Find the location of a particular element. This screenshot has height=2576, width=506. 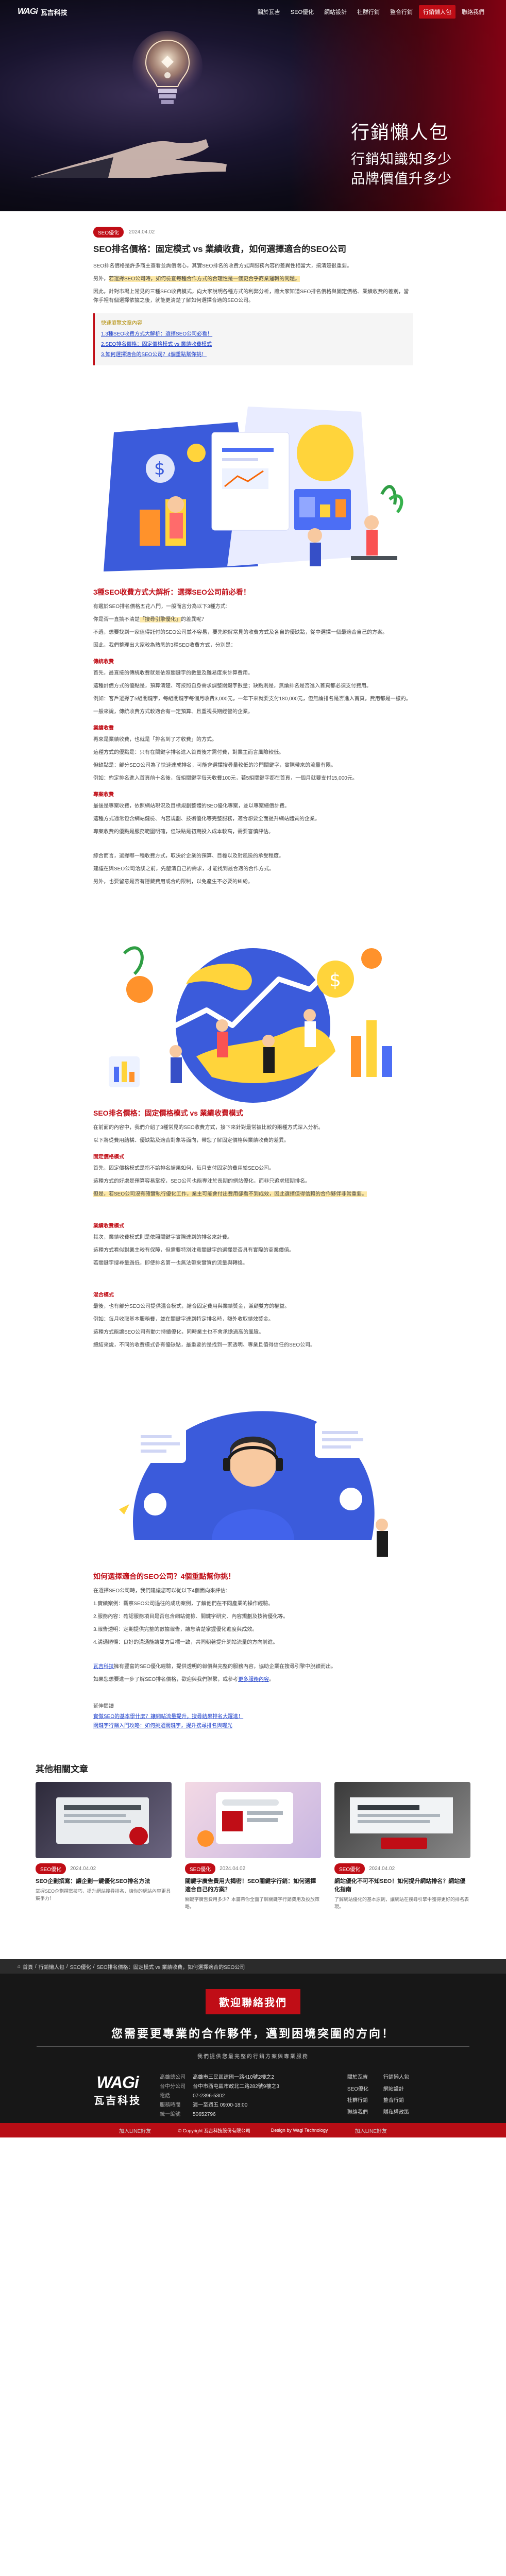

card-description: 關鍵字廣告費用多少？本篇帶你全面了解關鍵字行銷費用及投放策略。 is located at coordinates (252, 1903).